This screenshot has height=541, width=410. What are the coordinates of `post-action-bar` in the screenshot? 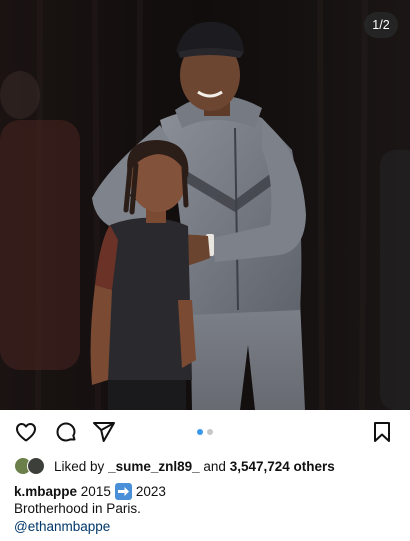 It's located at (205, 432).